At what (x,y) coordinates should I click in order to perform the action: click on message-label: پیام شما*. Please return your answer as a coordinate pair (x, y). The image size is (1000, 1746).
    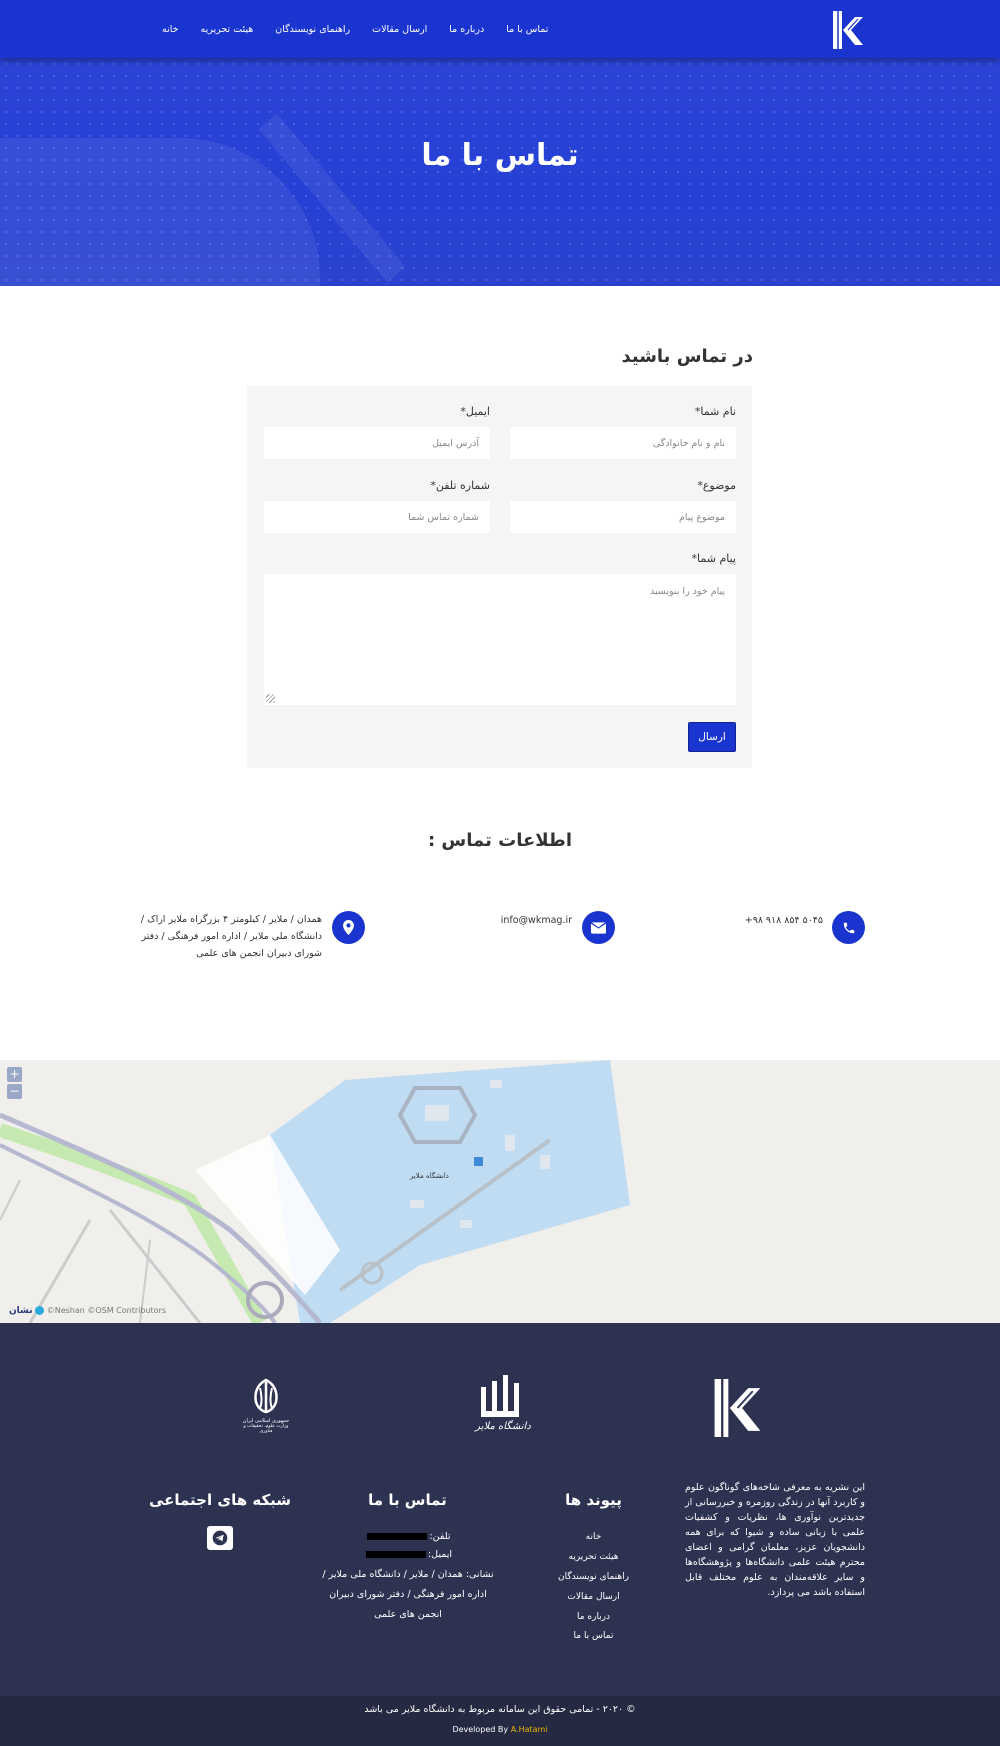
    Looking at the image, I should click on (713, 558).